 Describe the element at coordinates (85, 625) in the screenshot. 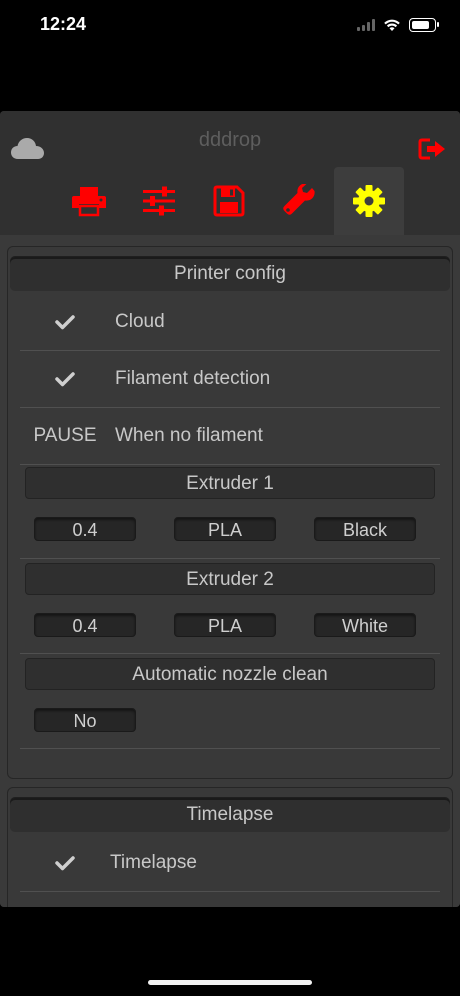

I see `extruder-2-nozzle-button: 0.4` at that location.